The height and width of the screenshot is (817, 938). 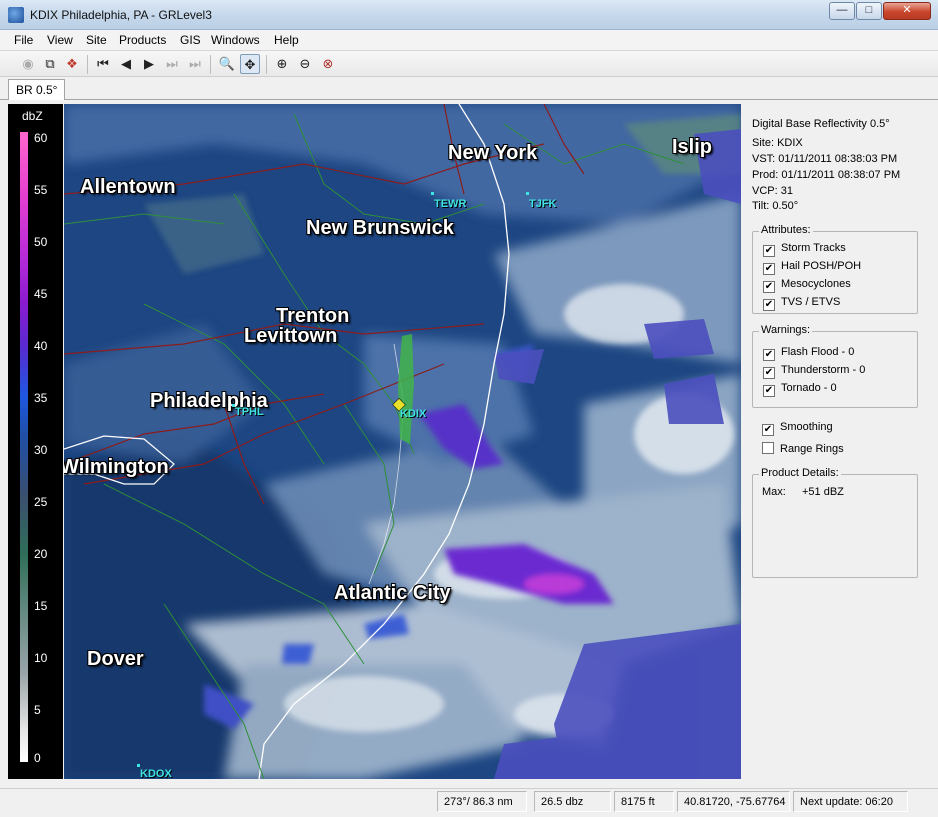 What do you see at coordinates (469, 63) in the screenshot?
I see `toolbar: ◉ ⧉ ❖ ⏮ ◀ ▶ ⏭ ⏭ 🔍 ✥ ⊕ ⊖ ⊗` at bounding box center [469, 63].